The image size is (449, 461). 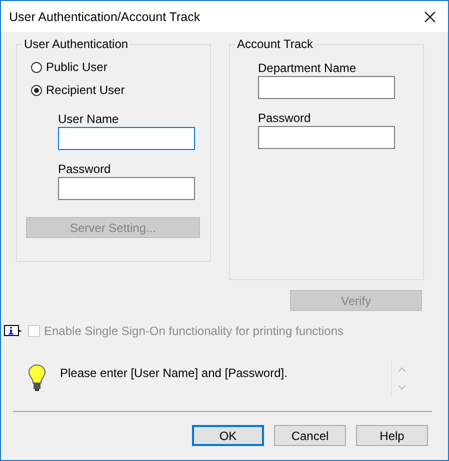 What do you see at coordinates (120, 67) in the screenshot?
I see `radio-option: Public User` at bounding box center [120, 67].